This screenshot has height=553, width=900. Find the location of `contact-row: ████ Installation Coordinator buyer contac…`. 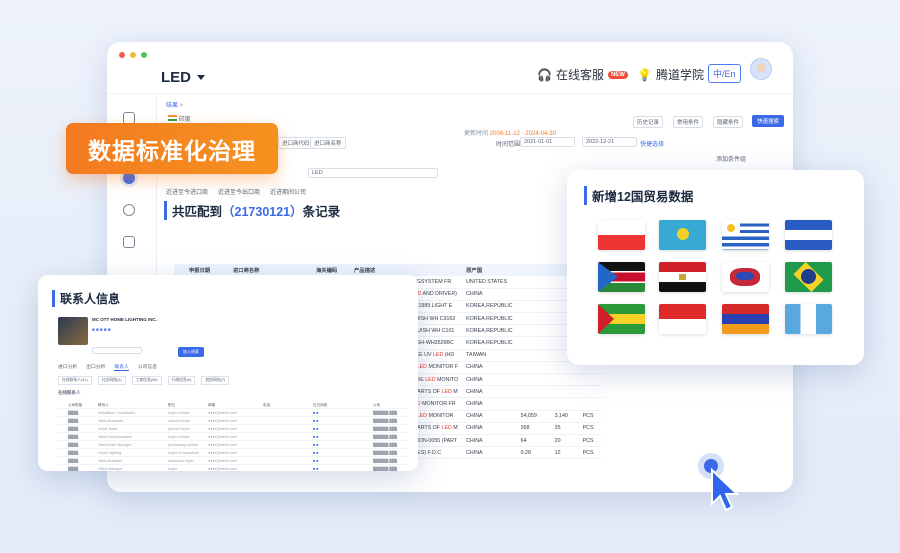

contact-row: ████ Installation Coordinator buyer contac… is located at coordinates (233, 413).